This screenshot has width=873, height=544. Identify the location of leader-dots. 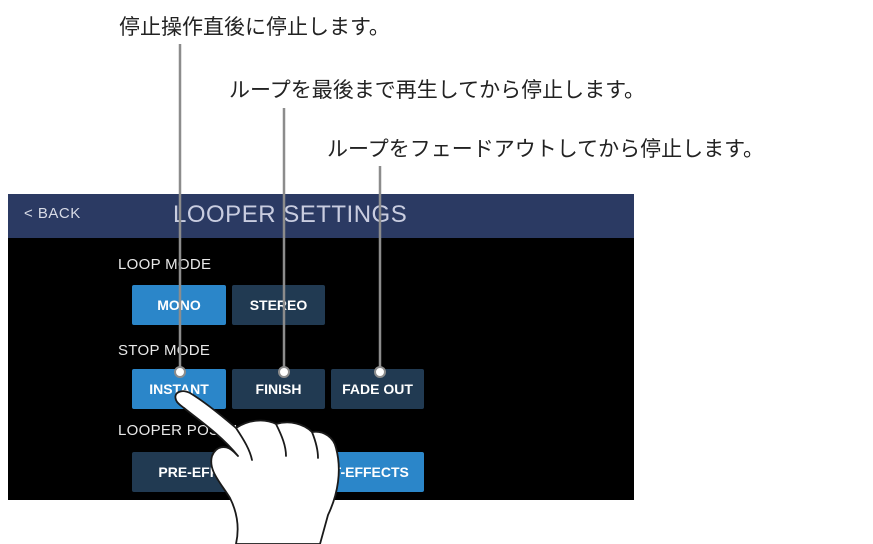
(280, 372).